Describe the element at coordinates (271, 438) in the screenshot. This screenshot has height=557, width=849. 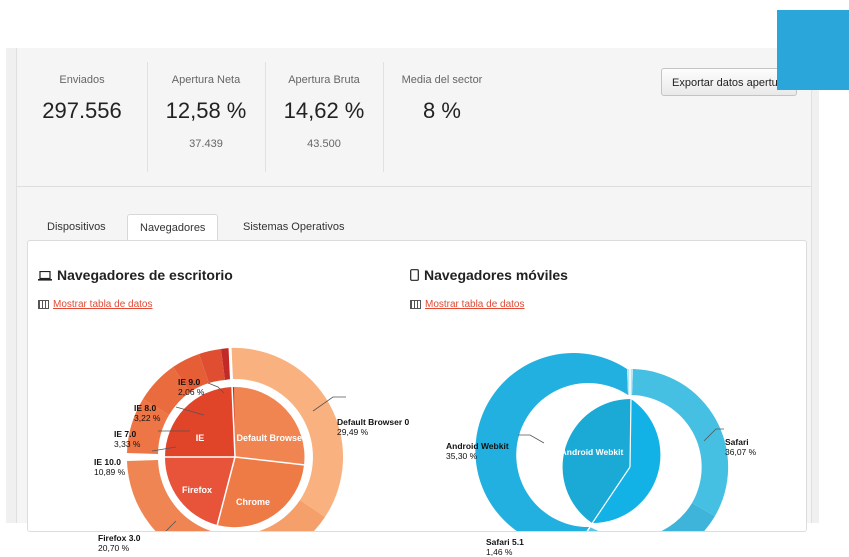
I see `inner-label-default: Default Browser` at that location.